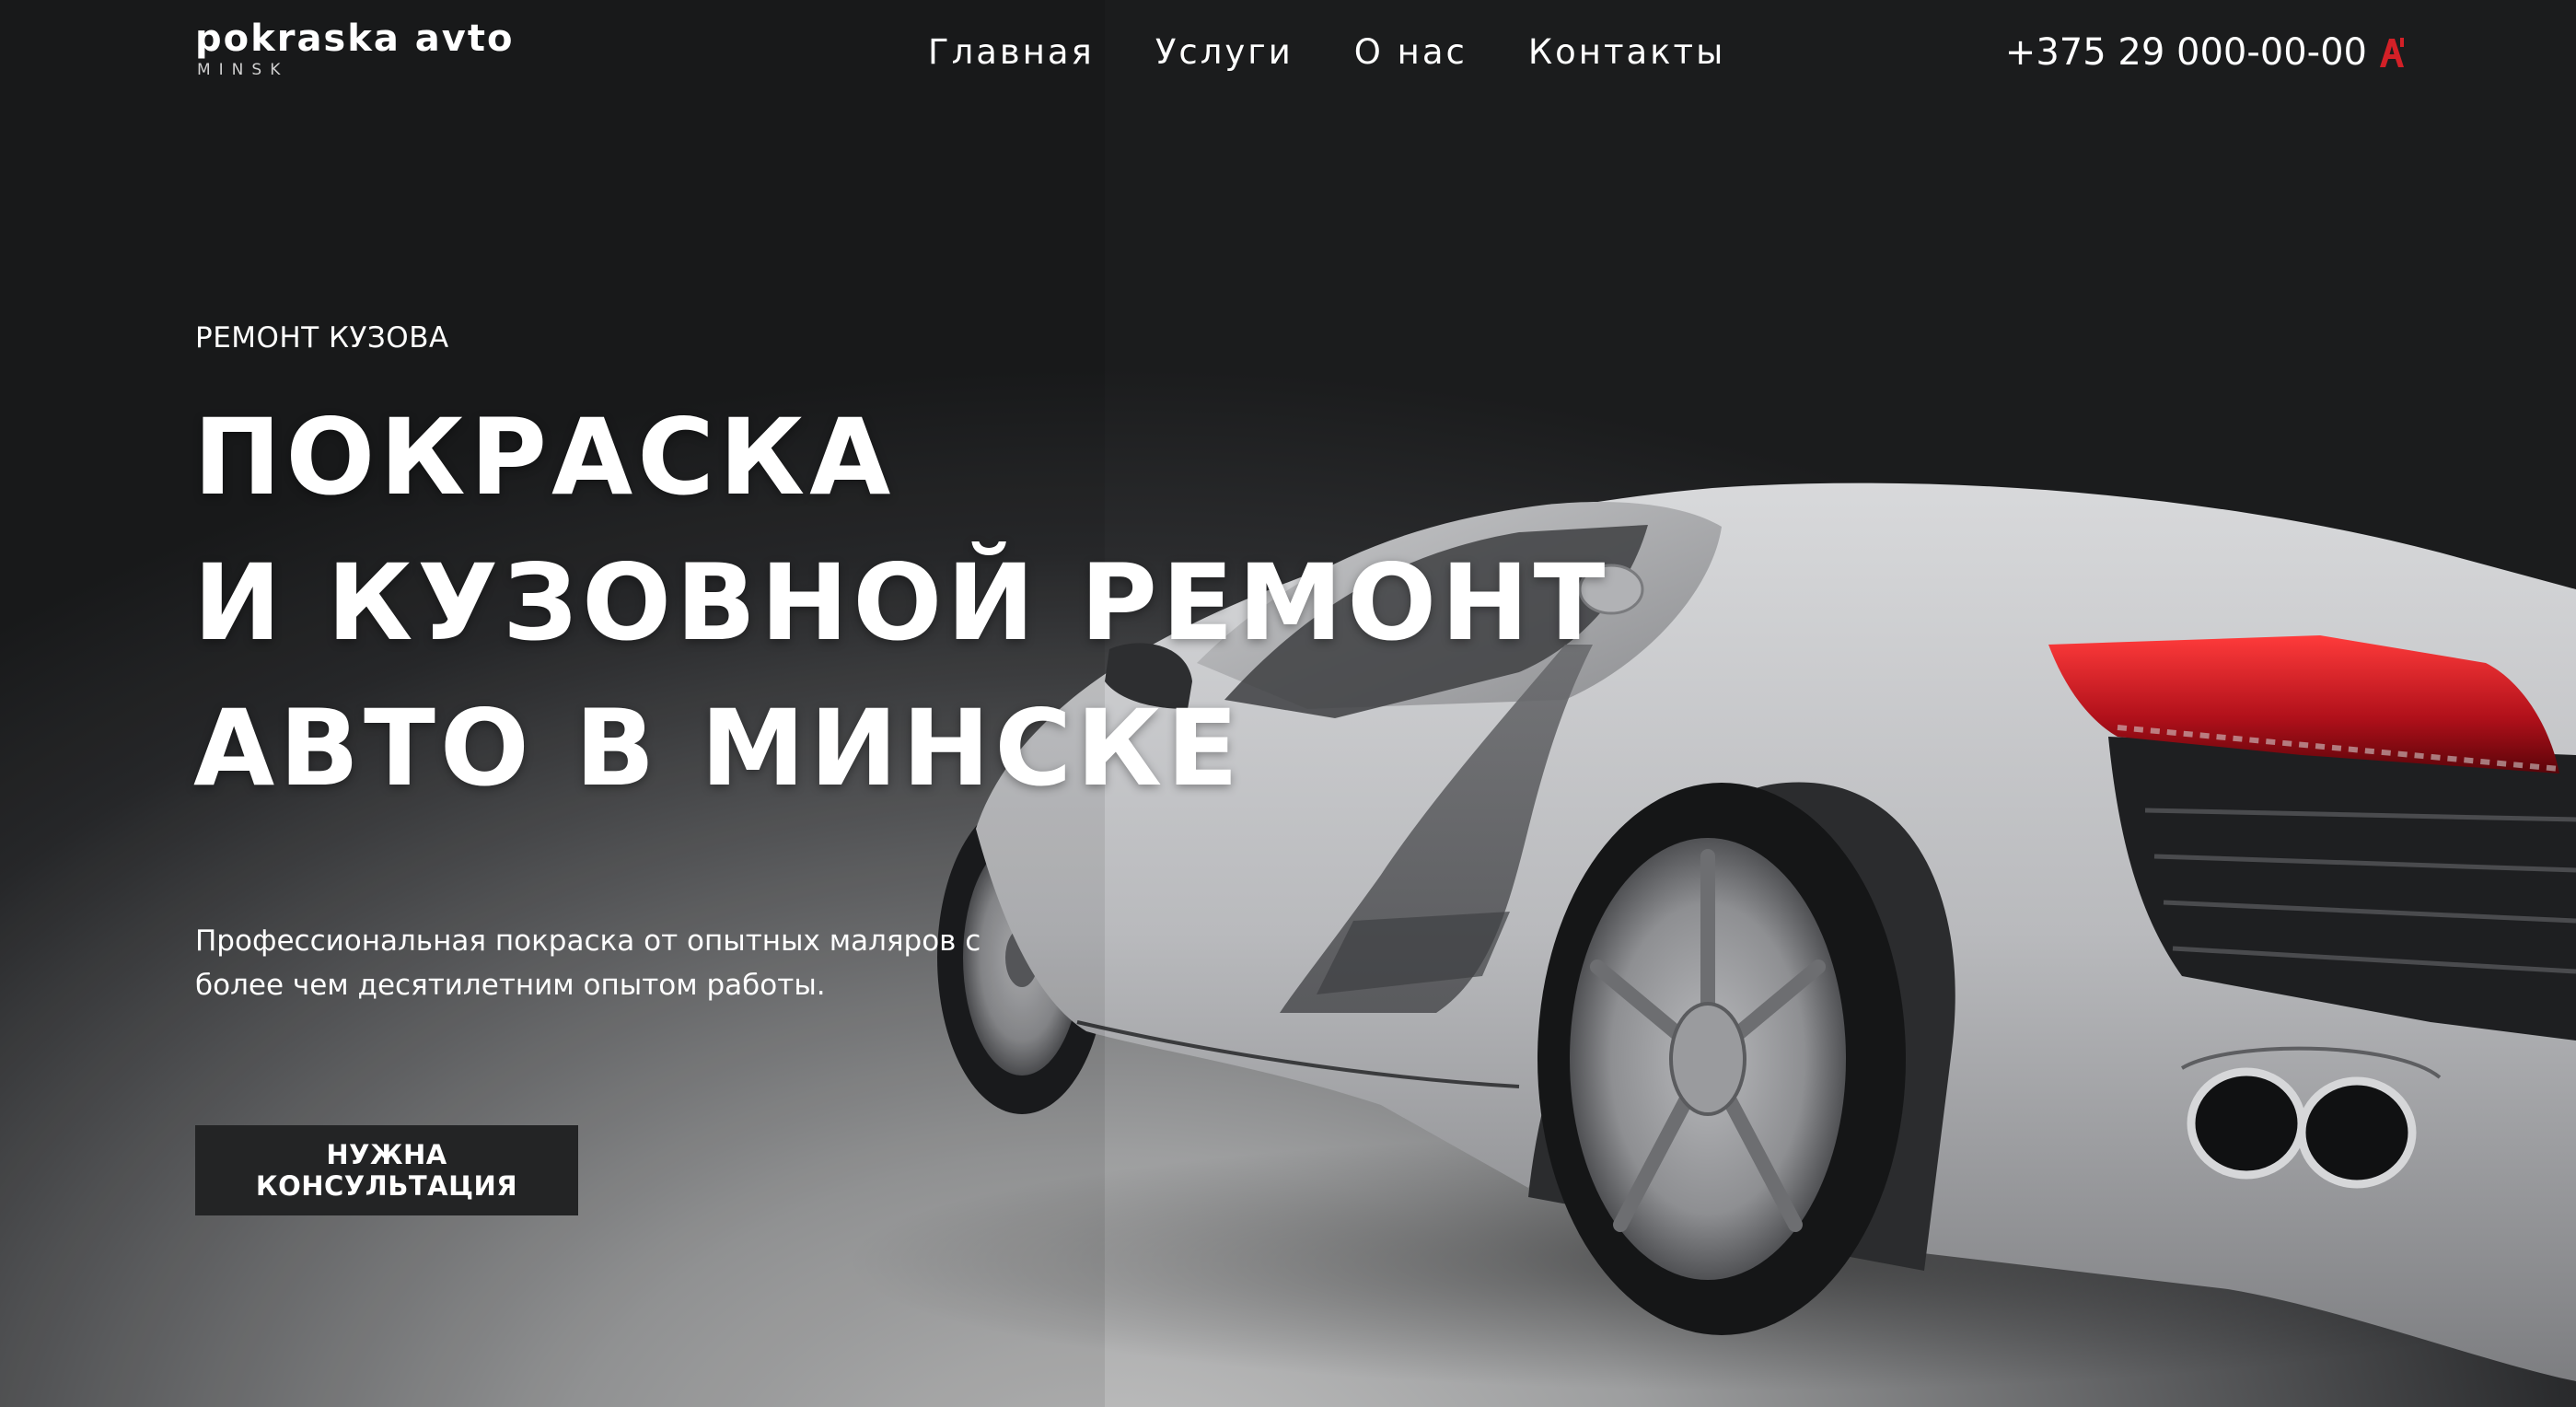  Describe the element at coordinates (718, 748) in the screenshot. I see `headline-line-3: АВТО В МИНСКЕ` at that location.